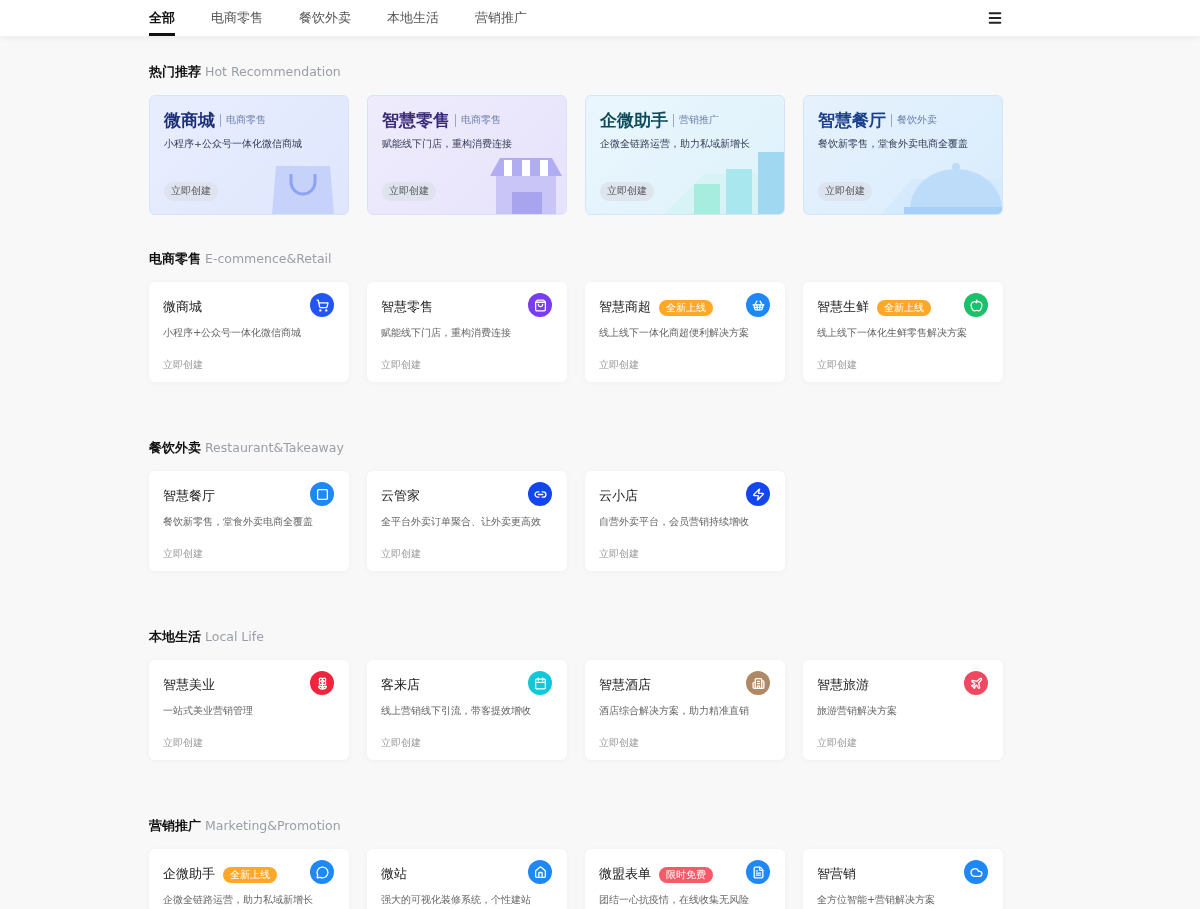 The height and width of the screenshot is (909, 1200). Describe the element at coordinates (625, 874) in the screenshot. I see `product-title: 微盟表单` at that location.